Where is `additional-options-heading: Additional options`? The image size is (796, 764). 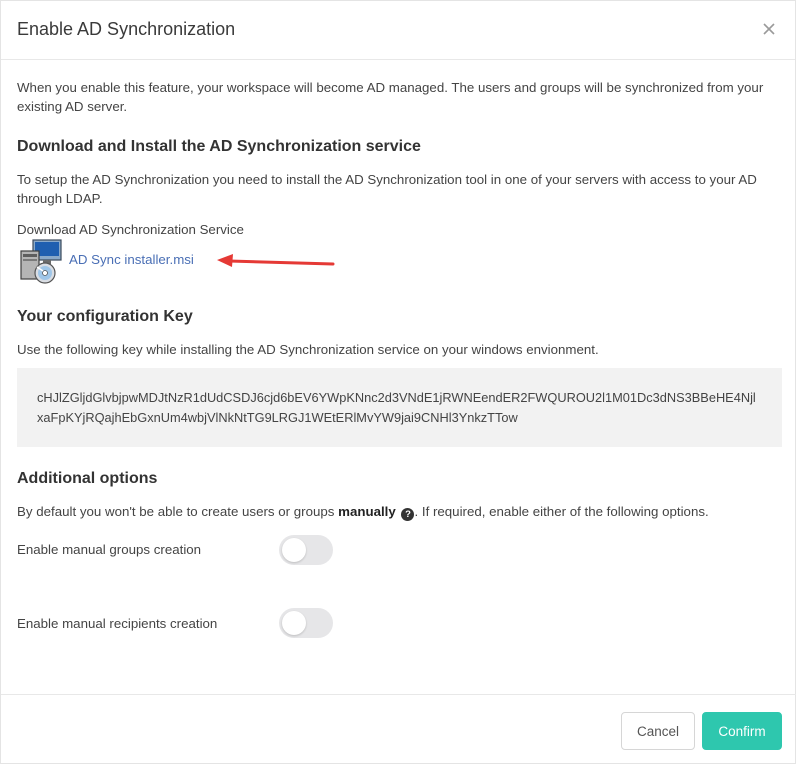
additional-options-heading: Additional options is located at coordinates (87, 478).